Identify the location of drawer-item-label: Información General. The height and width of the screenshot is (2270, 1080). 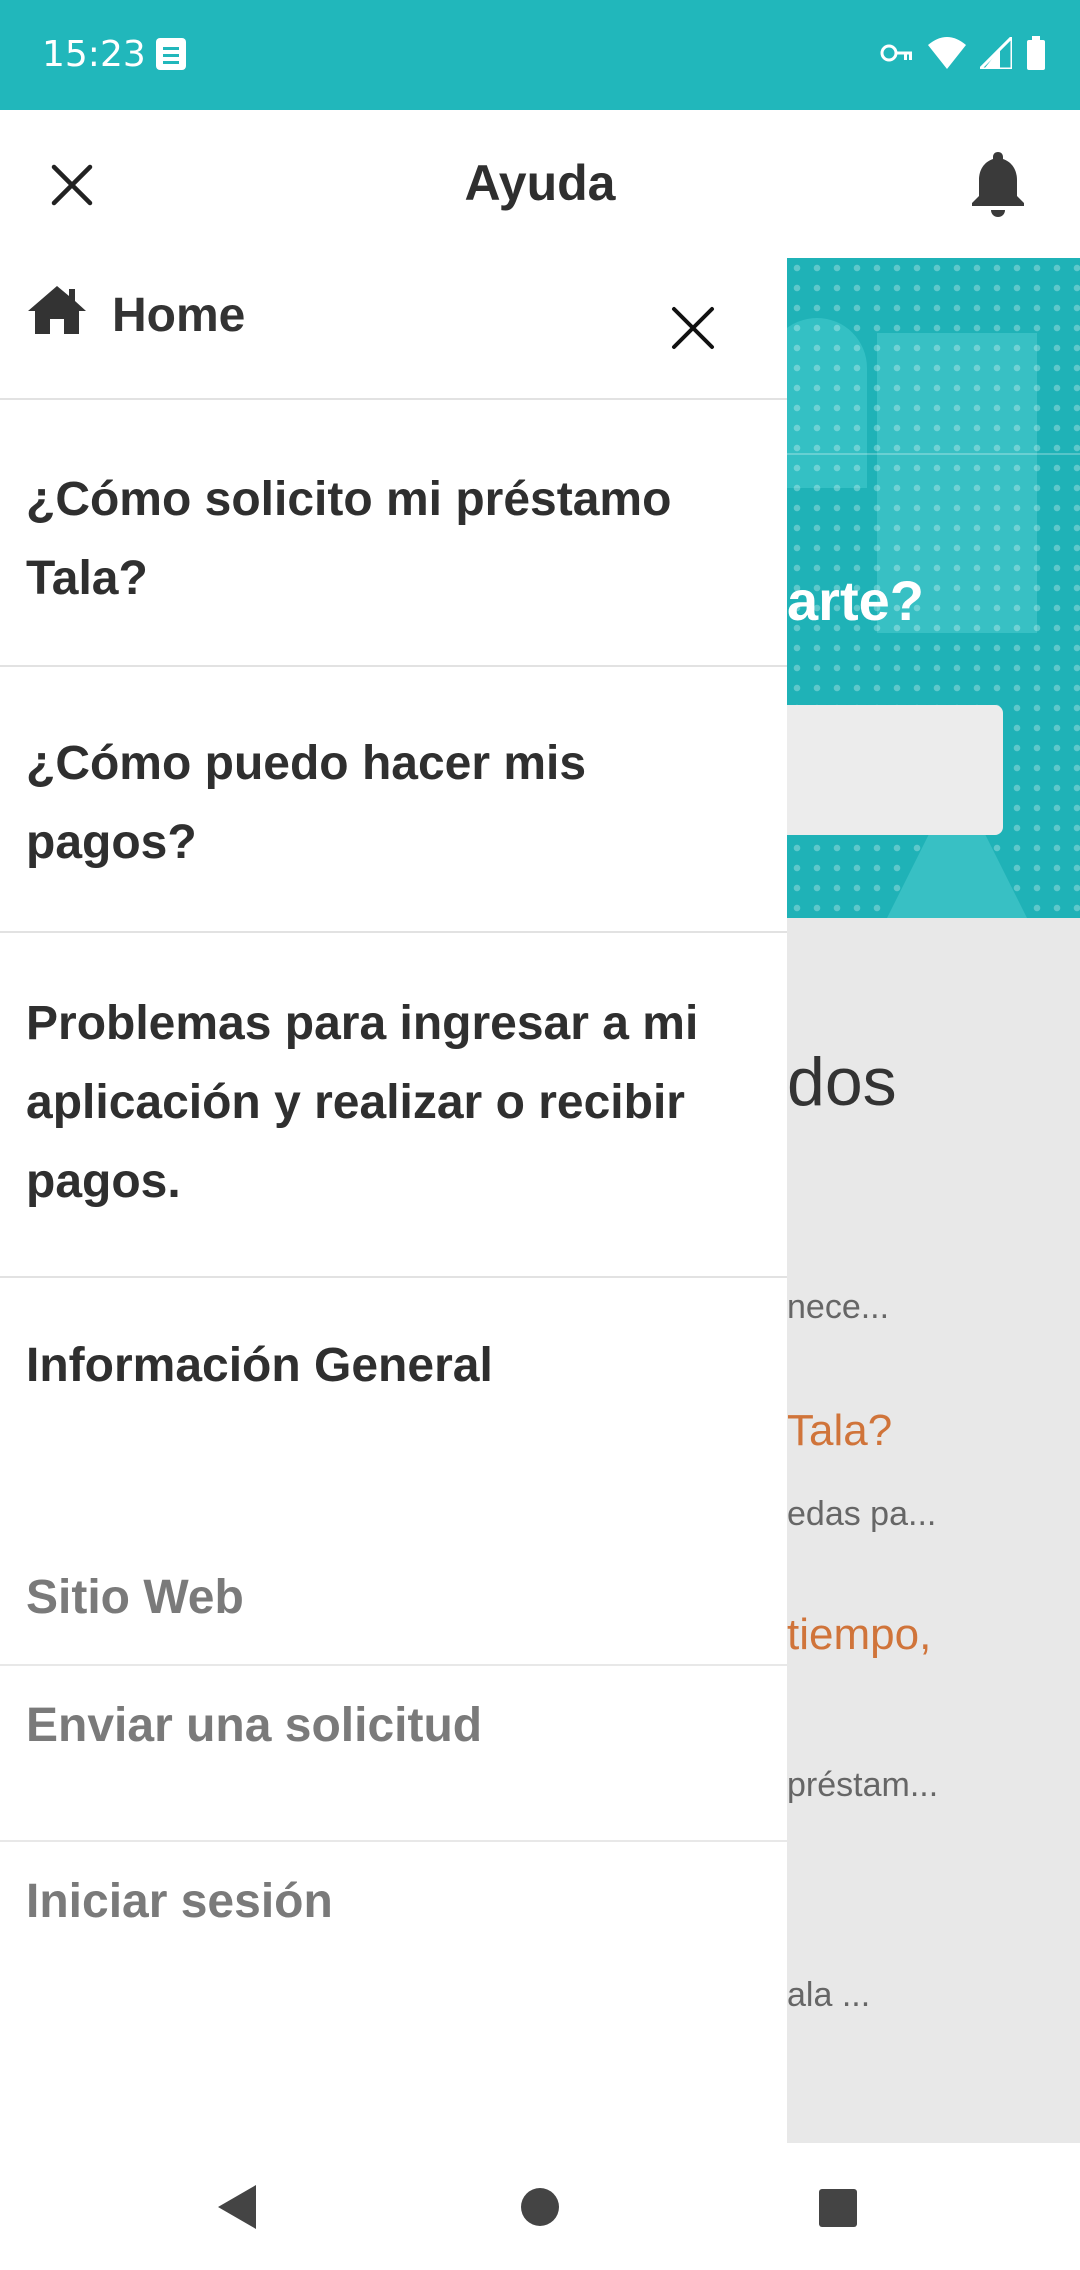
(259, 1365).